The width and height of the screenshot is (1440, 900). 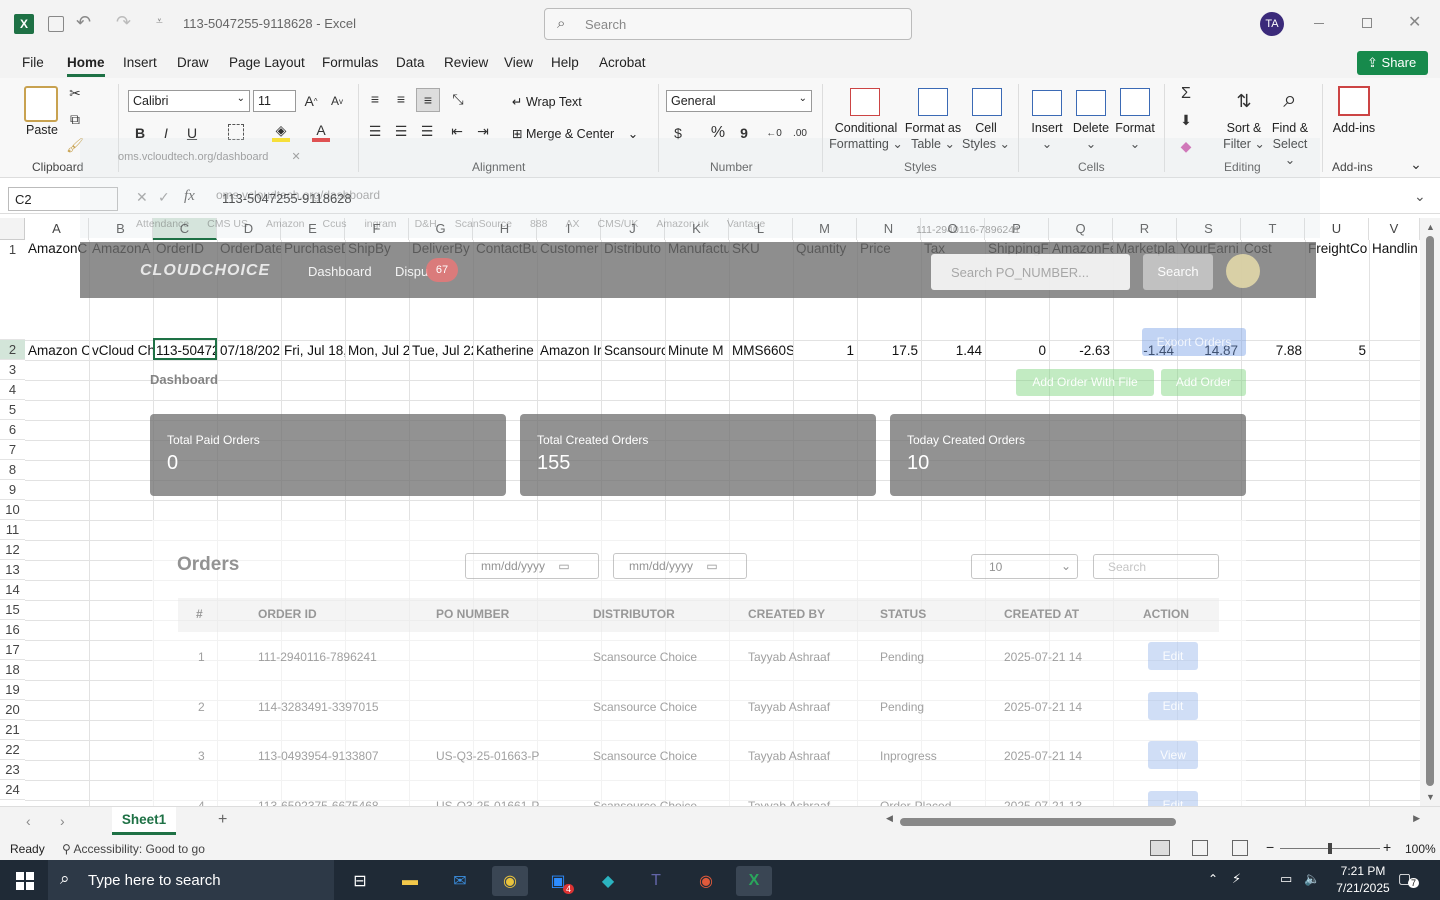 What do you see at coordinates (42, 130) in the screenshot?
I see `paste-button: Paste` at bounding box center [42, 130].